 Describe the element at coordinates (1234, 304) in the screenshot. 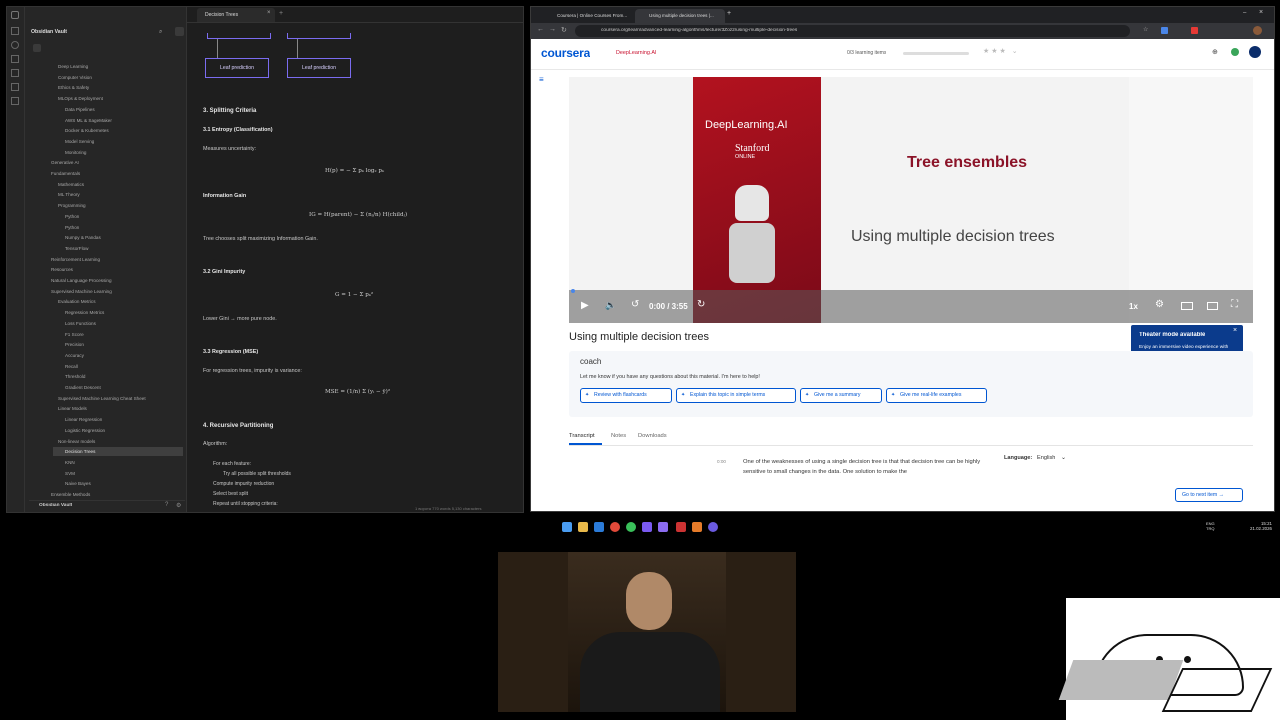

I see `fullscreen-icon: ⛶` at that location.